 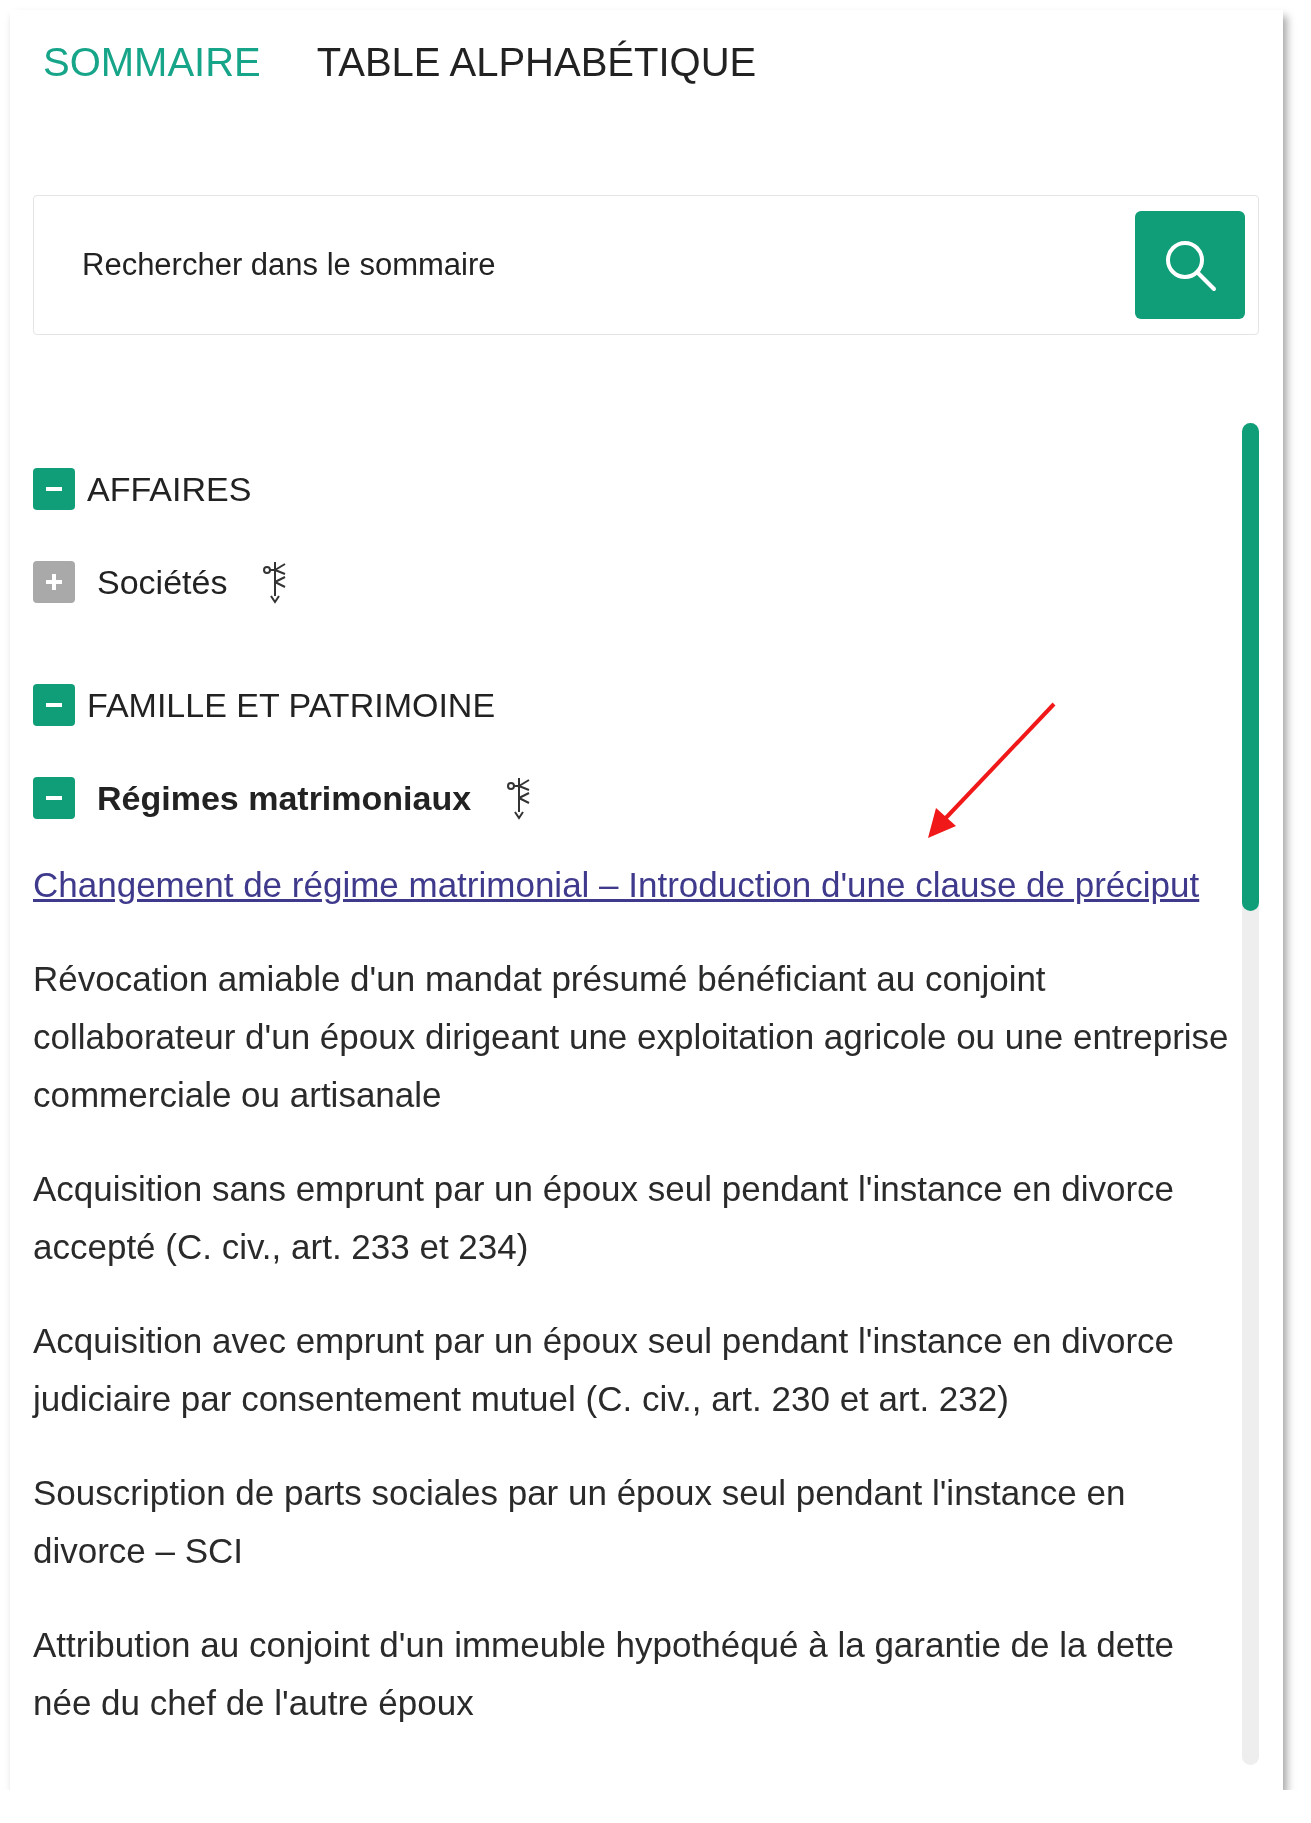 I want to click on search-button, so click(x=1190, y=265).